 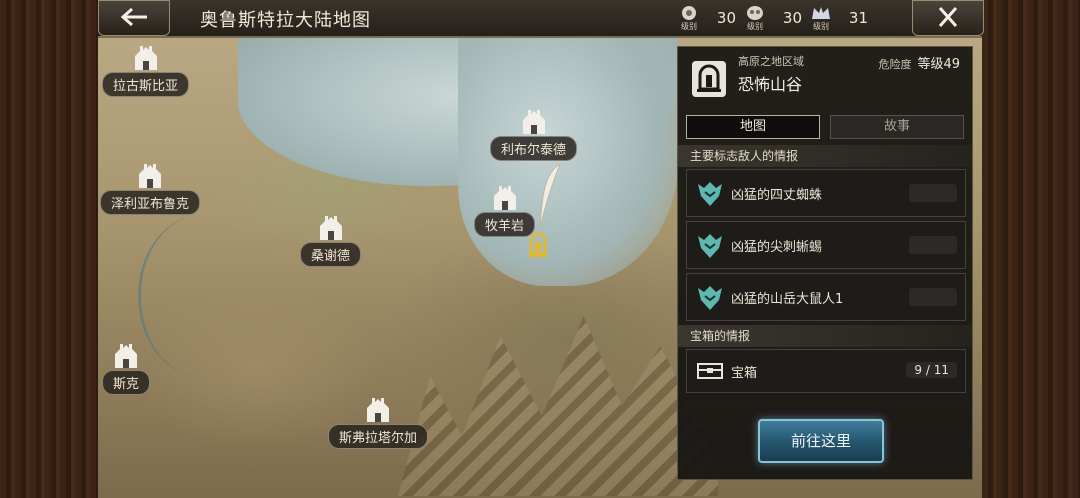 I want to click on close-x-icon, so click(x=948, y=17).